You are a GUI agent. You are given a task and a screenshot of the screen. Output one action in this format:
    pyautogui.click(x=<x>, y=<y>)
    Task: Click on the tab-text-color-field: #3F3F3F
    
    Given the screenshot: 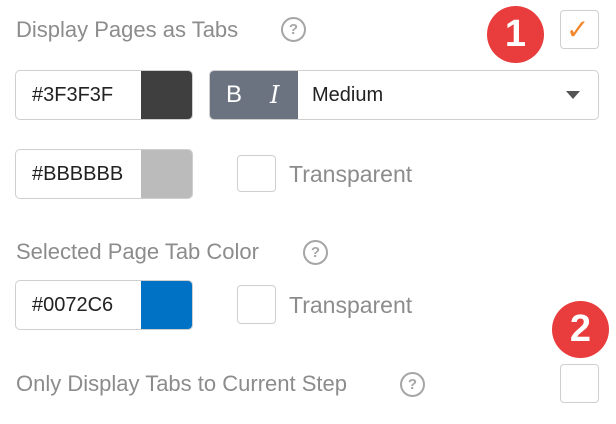 What is the action you would take?
    pyautogui.click(x=104, y=95)
    